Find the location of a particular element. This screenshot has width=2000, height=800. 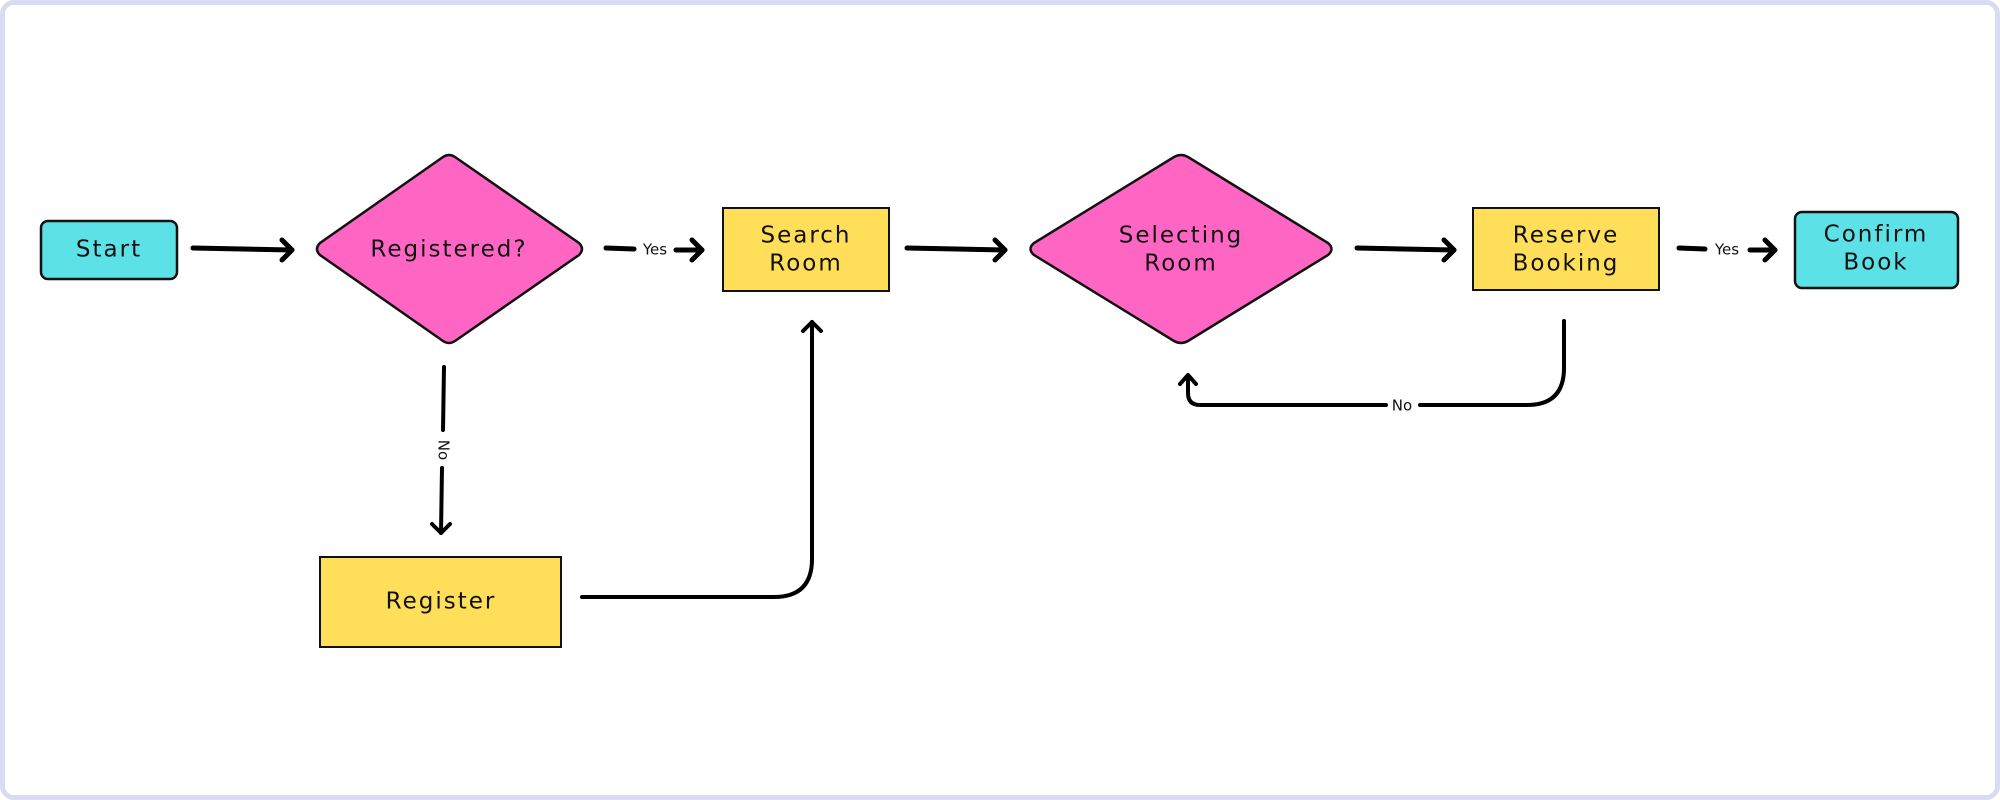

edge-reserve-booking-to-confirm-book: Yes is located at coordinates (1727, 250).